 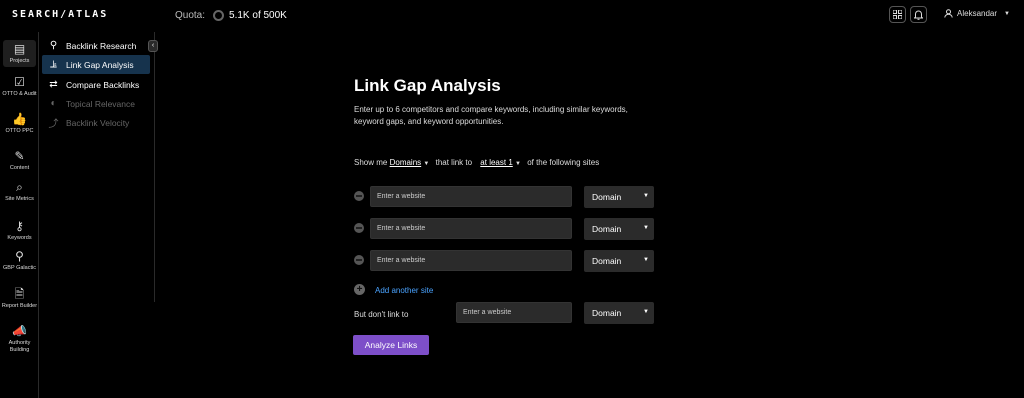 What do you see at coordinates (53, 64) in the screenshot?
I see `chart-icon: ⫡` at bounding box center [53, 64].